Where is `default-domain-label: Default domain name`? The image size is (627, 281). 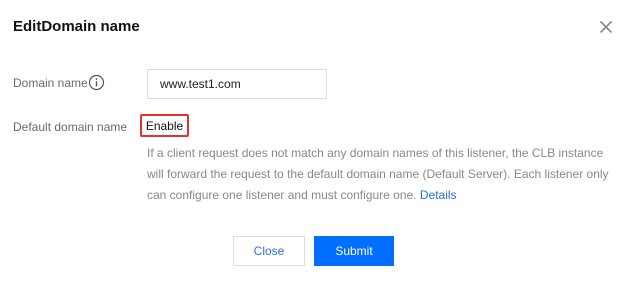 default-domain-label: Default domain name is located at coordinates (70, 127).